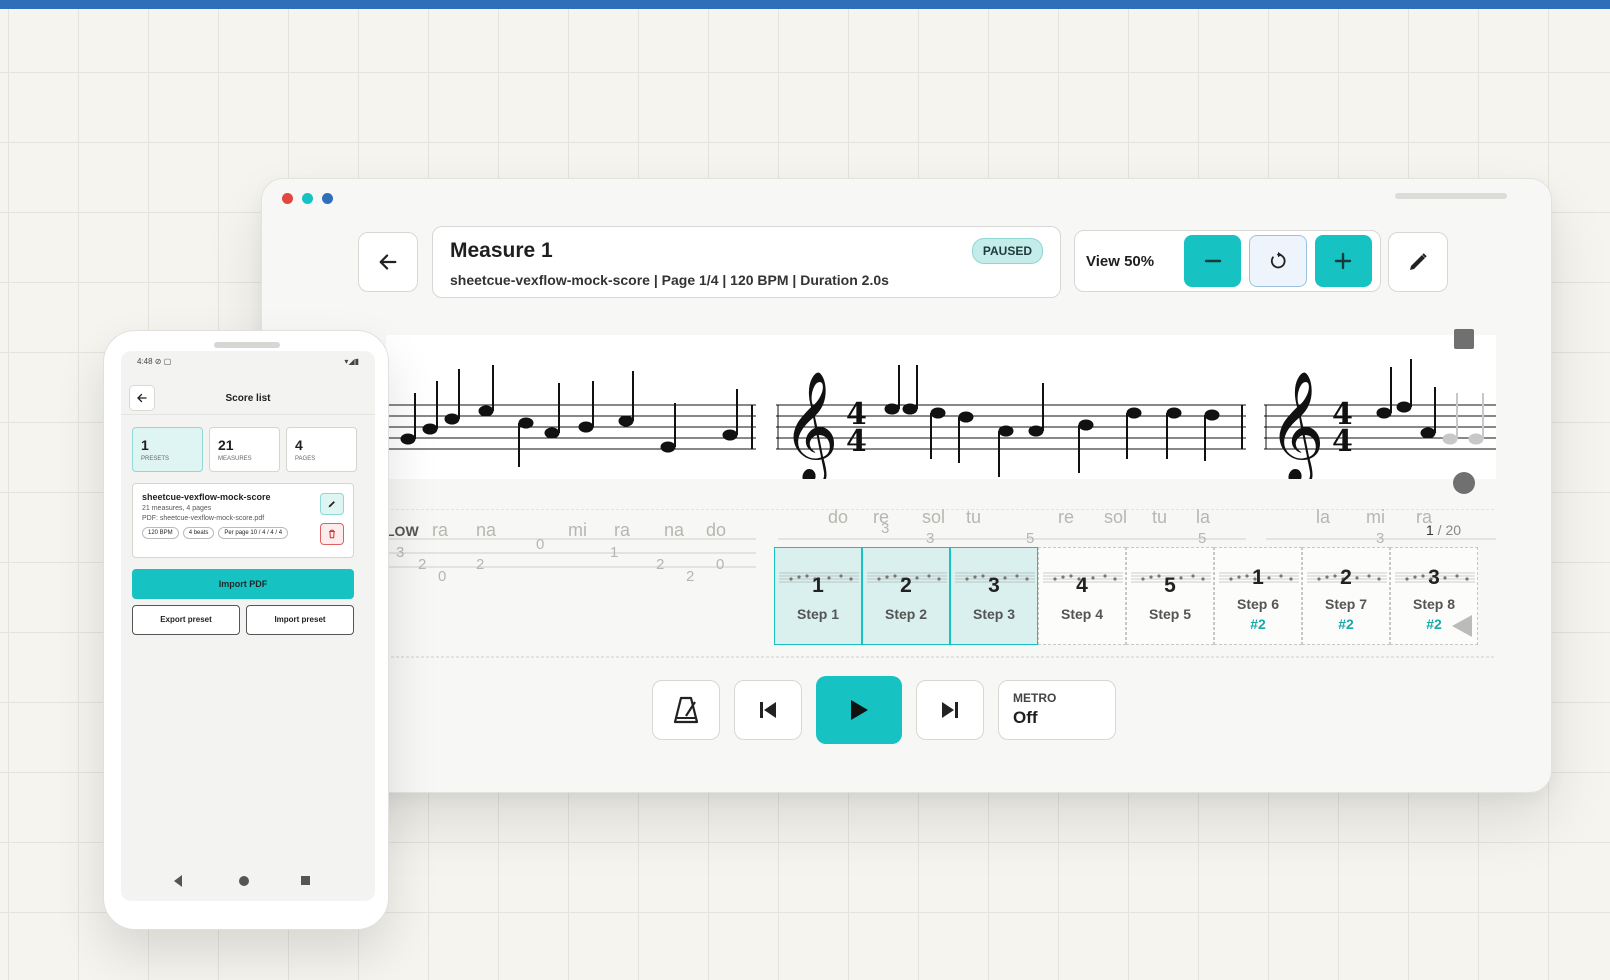  What do you see at coordinates (253, 533) in the screenshot?
I see `chip-per-page: Per page 10 / 4 / 4 / 4` at bounding box center [253, 533].